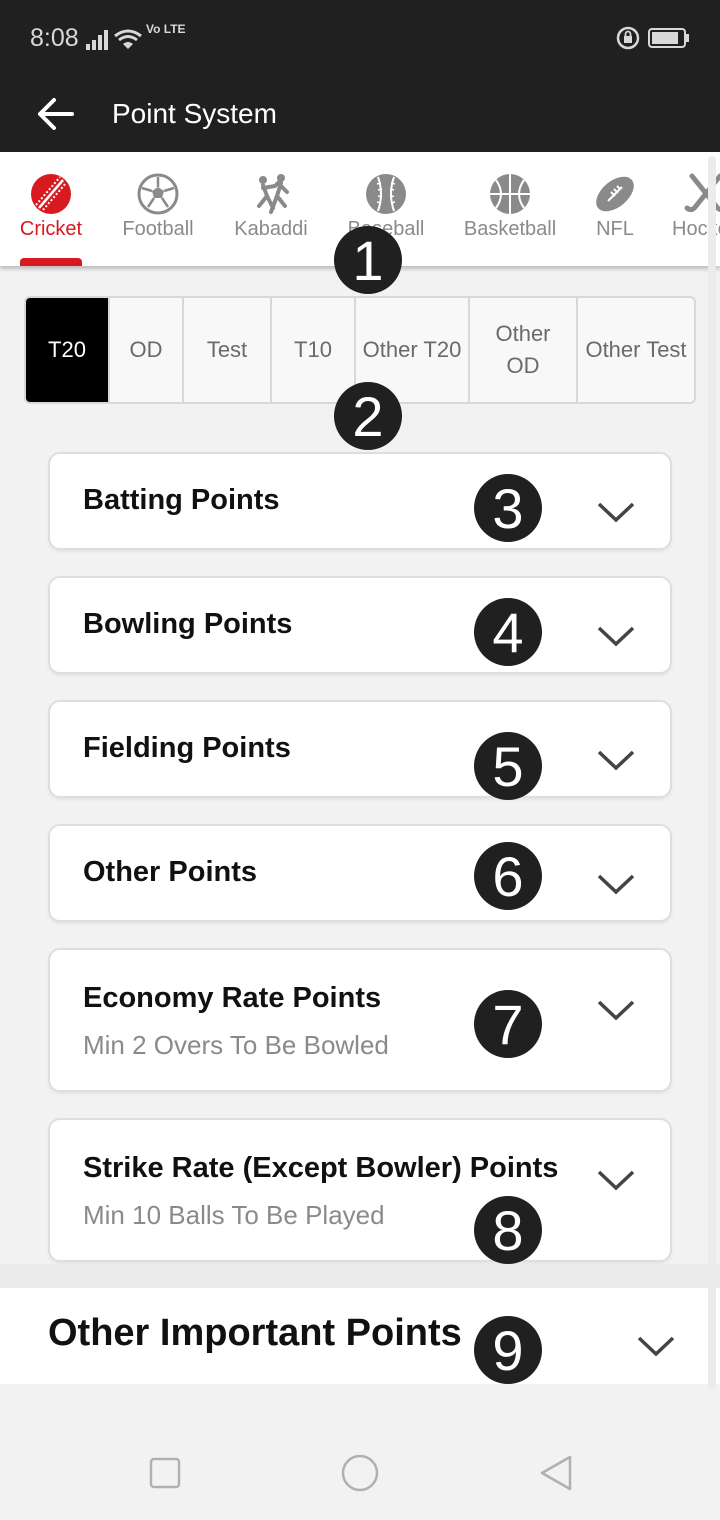 This screenshot has height=1520, width=720. I want to click on format-tab-t10: T10, so click(314, 350).